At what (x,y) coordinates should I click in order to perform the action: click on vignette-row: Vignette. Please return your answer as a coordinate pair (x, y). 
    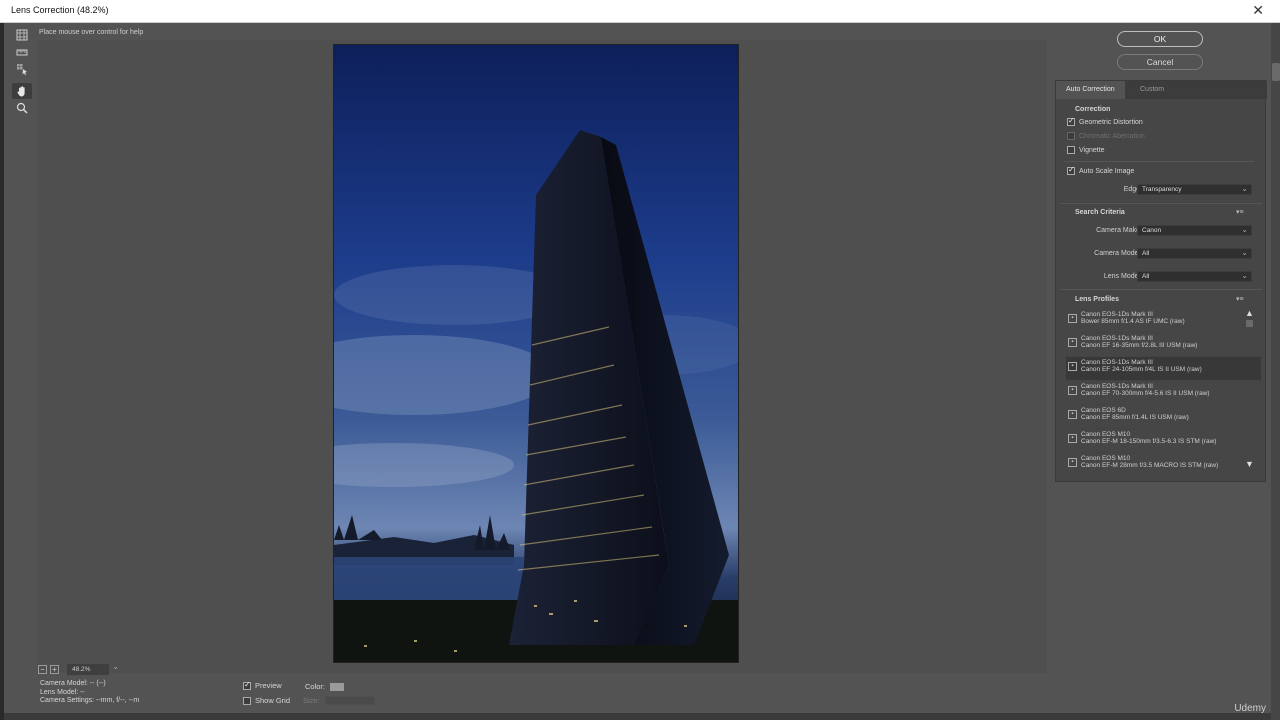
    Looking at the image, I should click on (1086, 150).